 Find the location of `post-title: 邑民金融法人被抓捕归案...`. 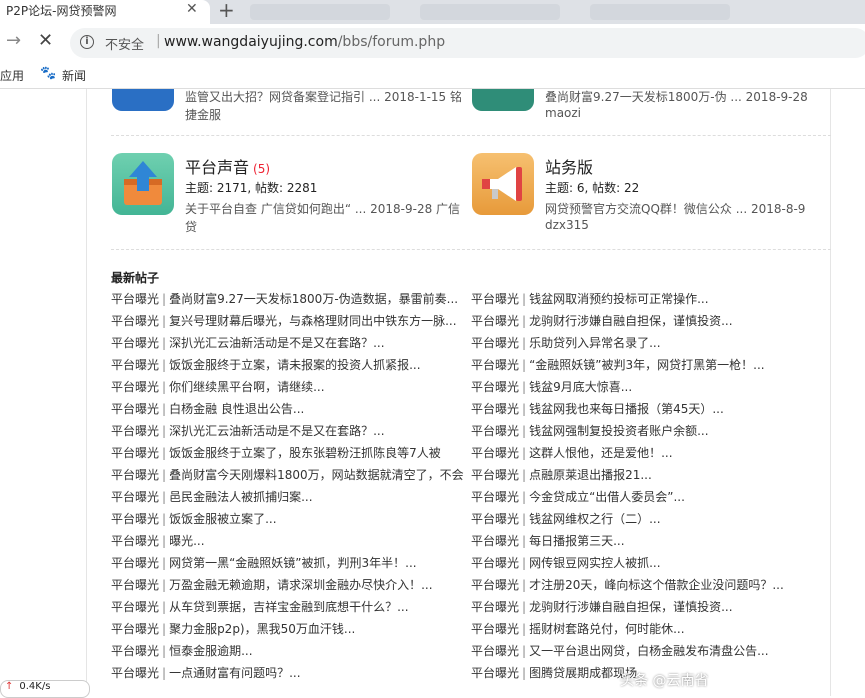

post-title: 邑民金融法人被抓捕归案... is located at coordinates (240, 497).